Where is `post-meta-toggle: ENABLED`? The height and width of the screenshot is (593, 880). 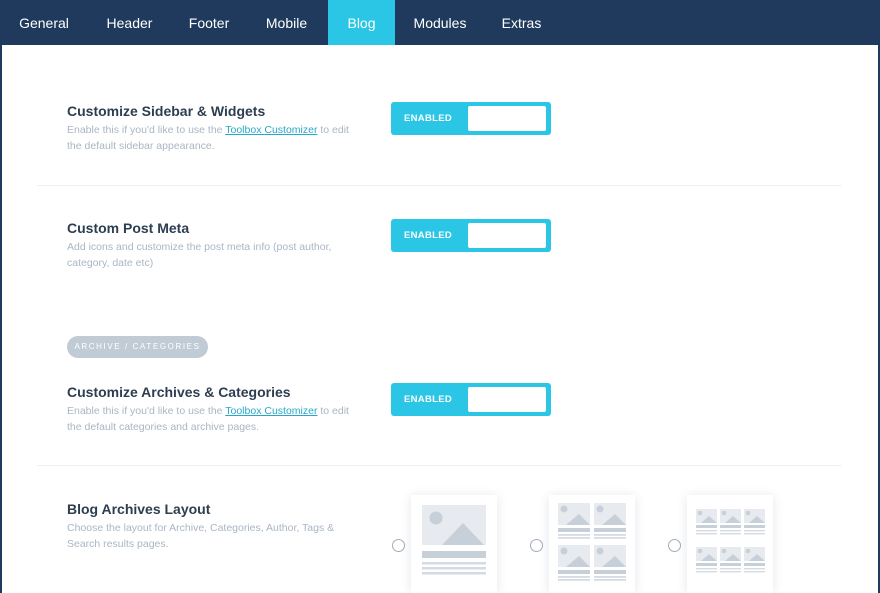 post-meta-toggle: ENABLED is located at coordinates (471, 235).